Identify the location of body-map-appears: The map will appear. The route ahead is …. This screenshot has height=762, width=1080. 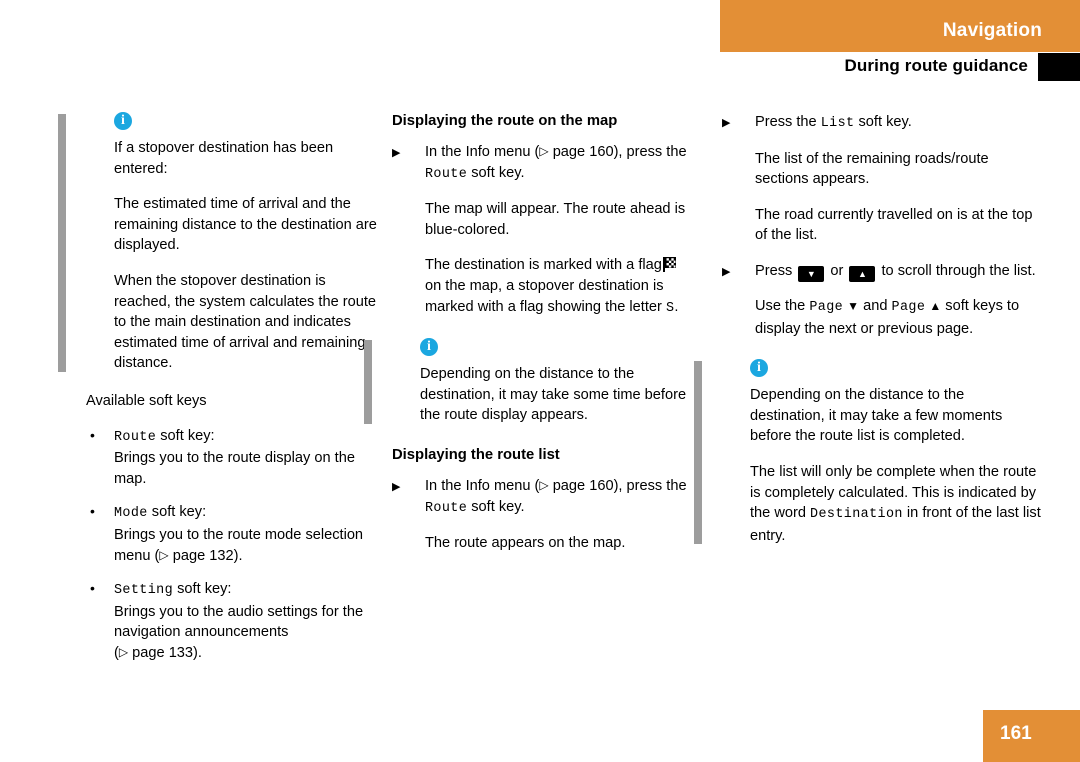
(555, 219).